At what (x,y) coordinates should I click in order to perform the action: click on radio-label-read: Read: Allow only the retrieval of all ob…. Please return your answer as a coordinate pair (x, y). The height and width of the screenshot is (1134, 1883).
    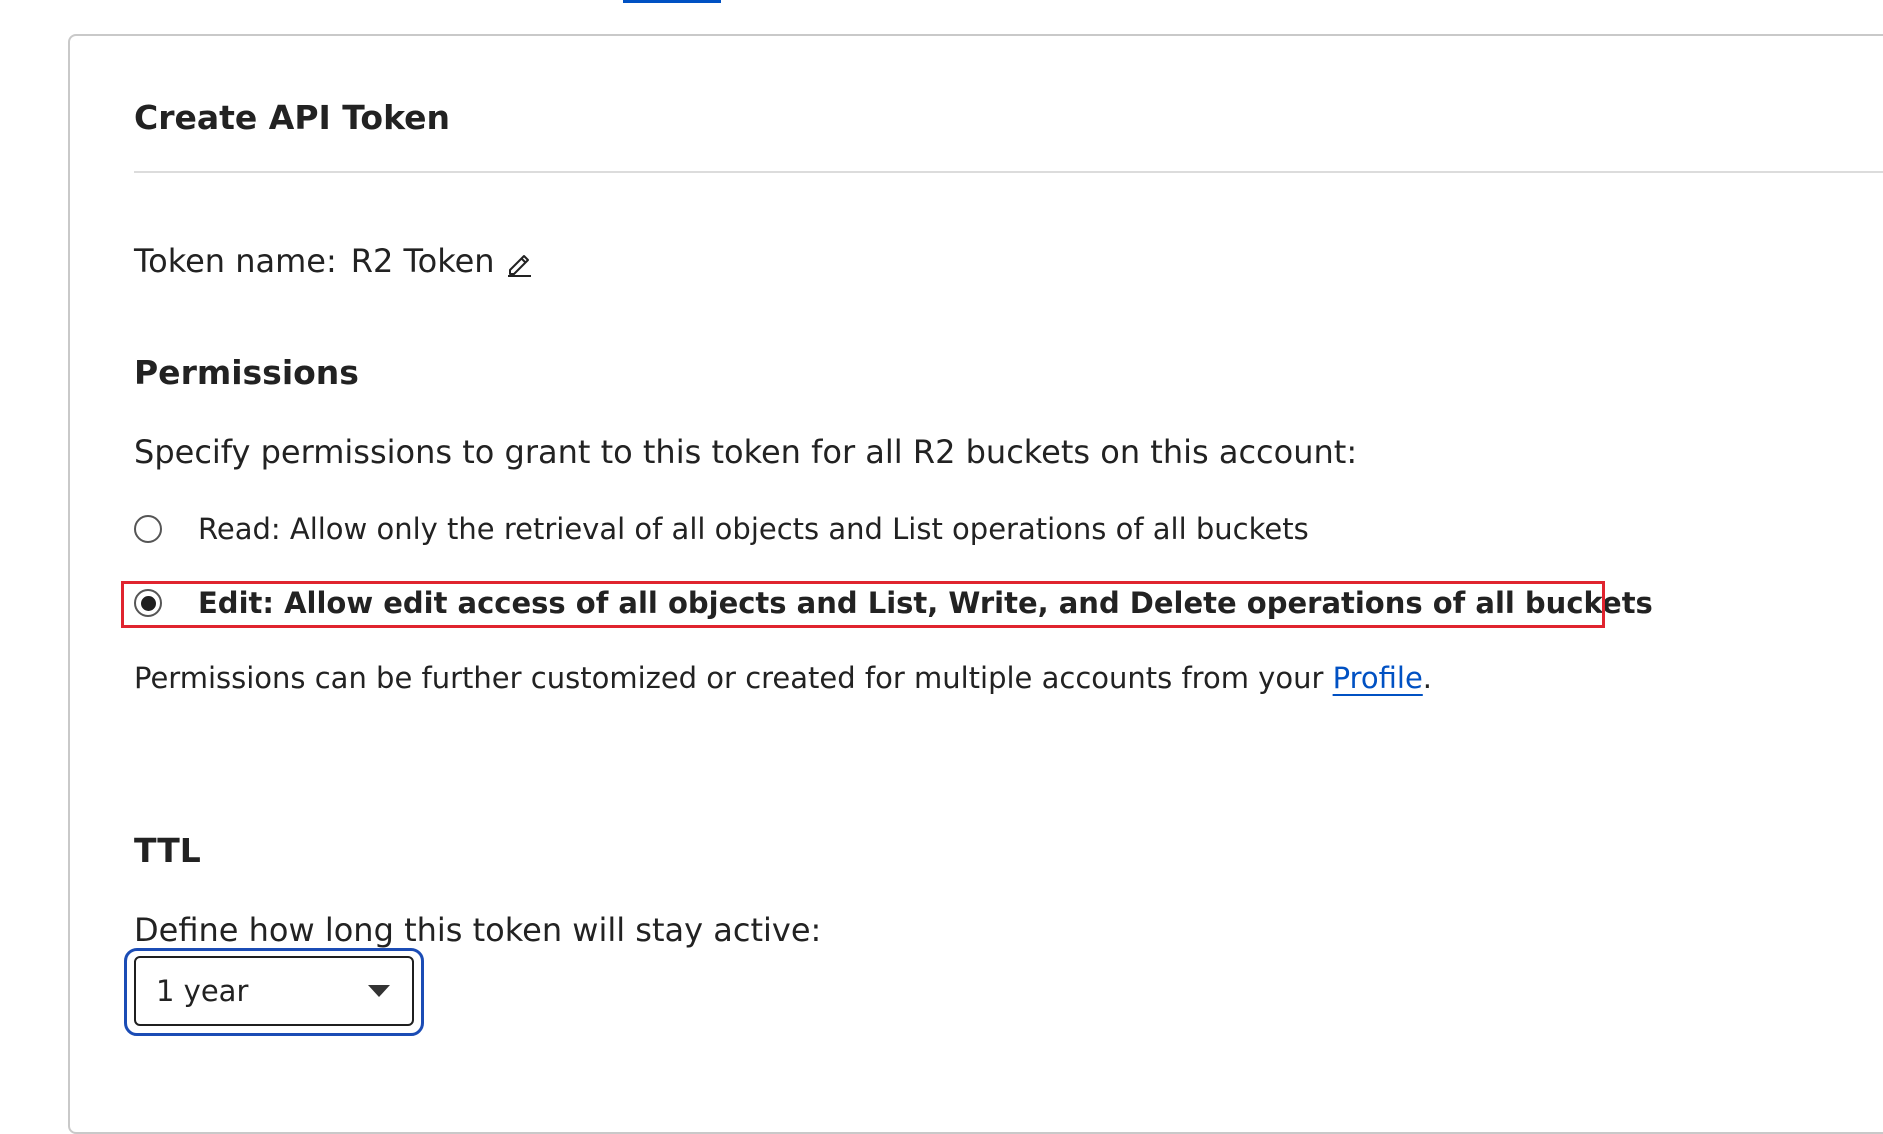
    Looking at the image, I should click on (753, 529).